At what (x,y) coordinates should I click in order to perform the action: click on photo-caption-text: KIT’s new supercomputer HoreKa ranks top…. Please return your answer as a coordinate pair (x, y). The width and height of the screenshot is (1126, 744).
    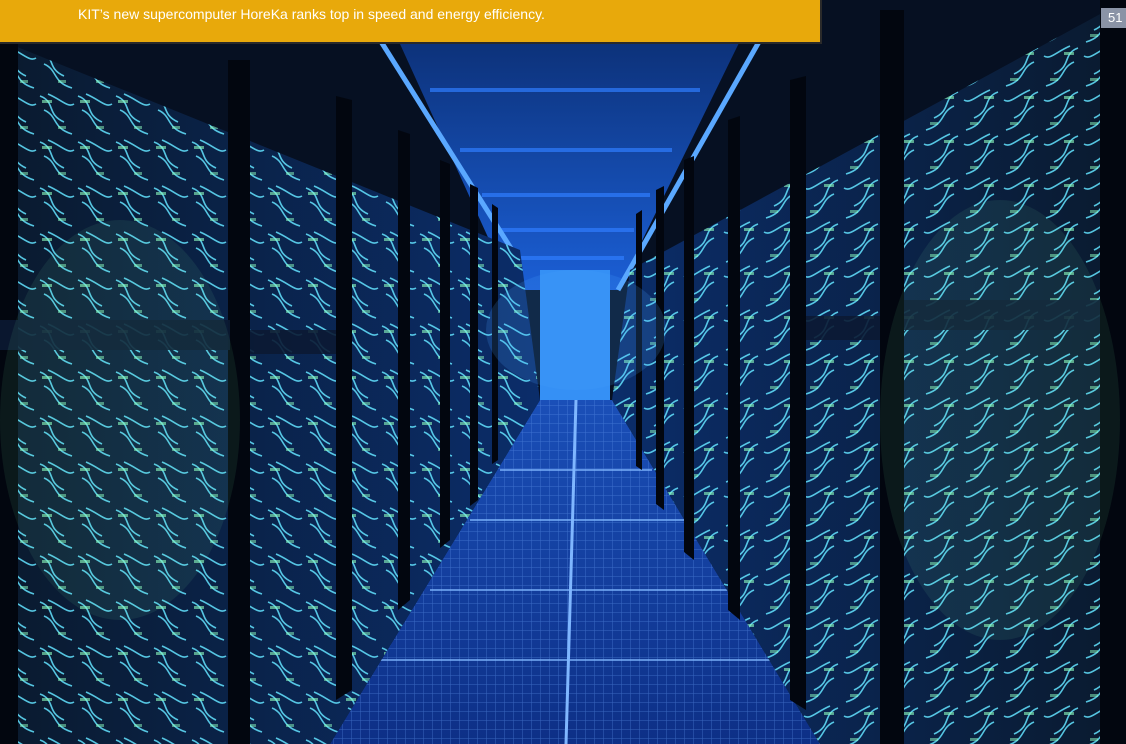
    Looking at the image, I should click on (311, 14).